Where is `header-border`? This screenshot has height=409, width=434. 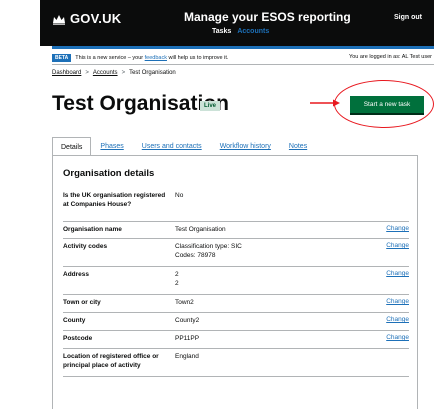
header-border is located at coordinates (243, 47).